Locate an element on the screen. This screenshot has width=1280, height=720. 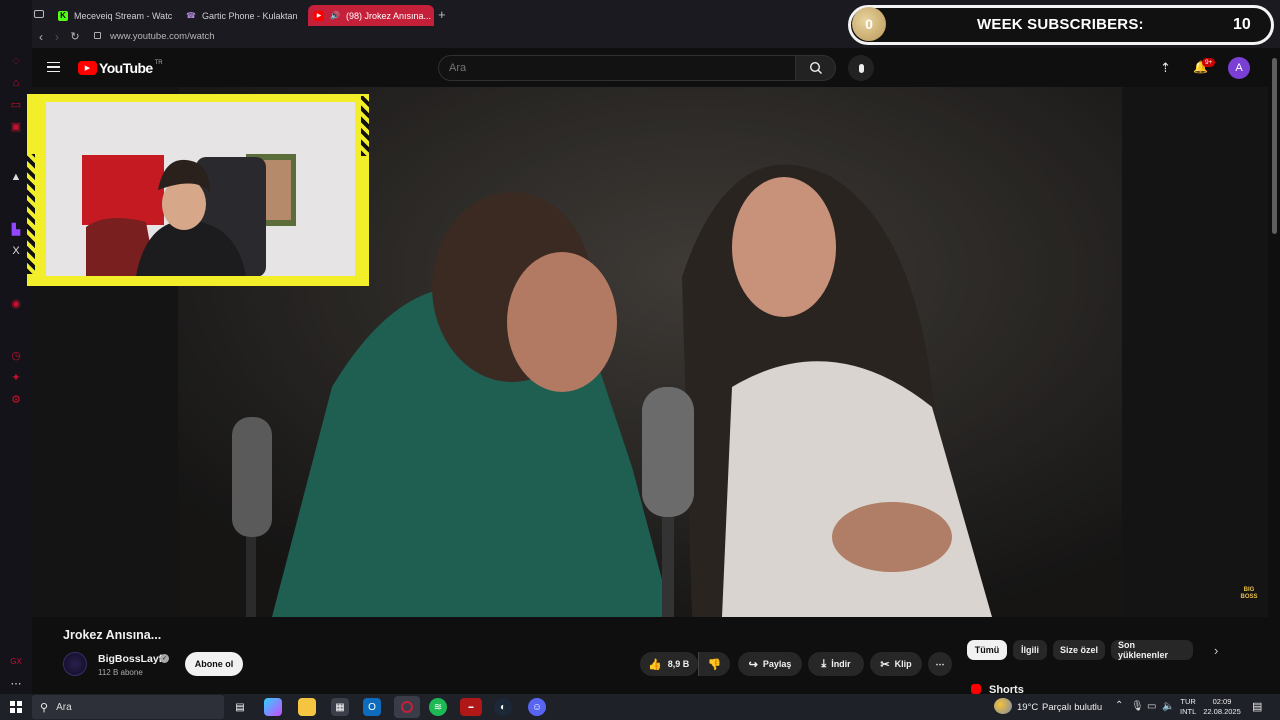
channel-watermark: BIG BOSS is located at coordinates (1249, 593).